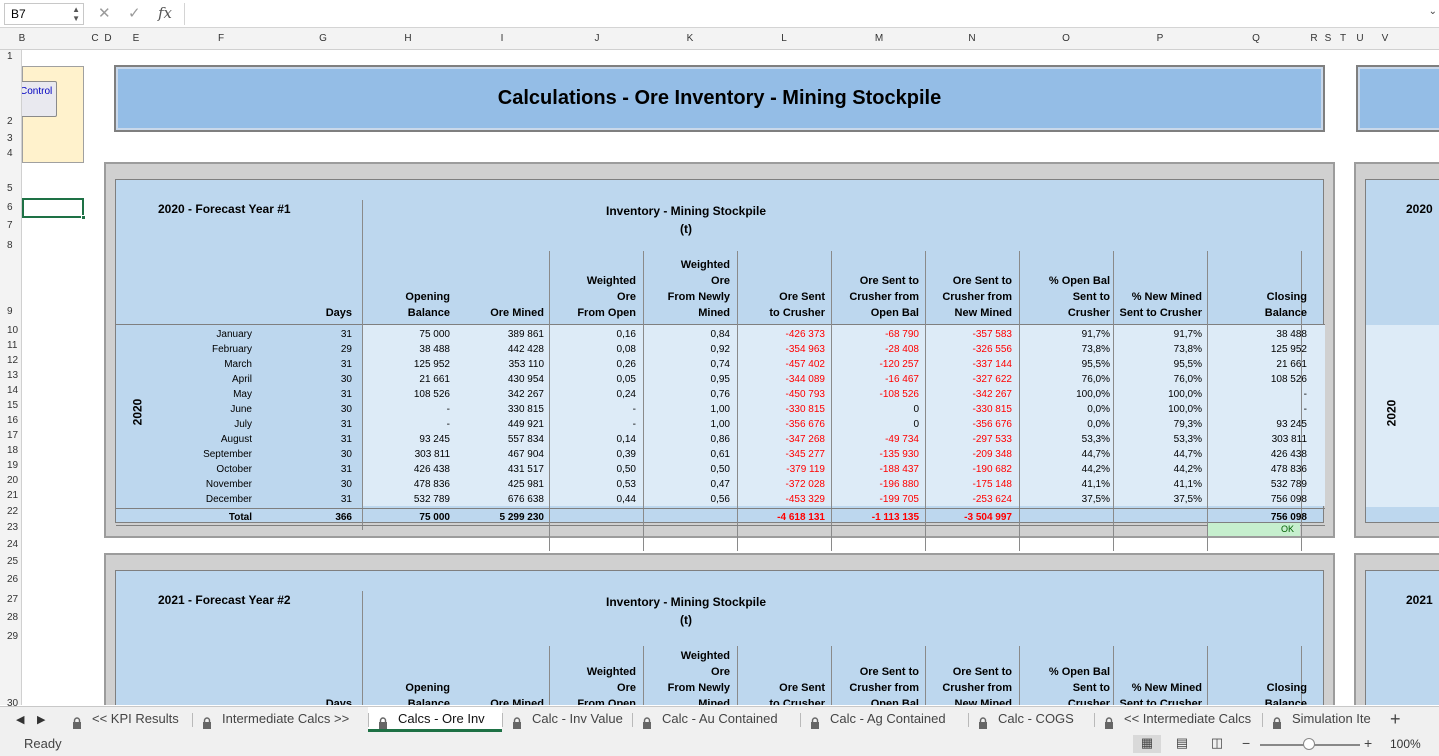 This screenshot has height=756, width=1439. Describe the element at coordinates (1157, 349) in the screenshot. I see `cell-pn: 73,8%` at that location.